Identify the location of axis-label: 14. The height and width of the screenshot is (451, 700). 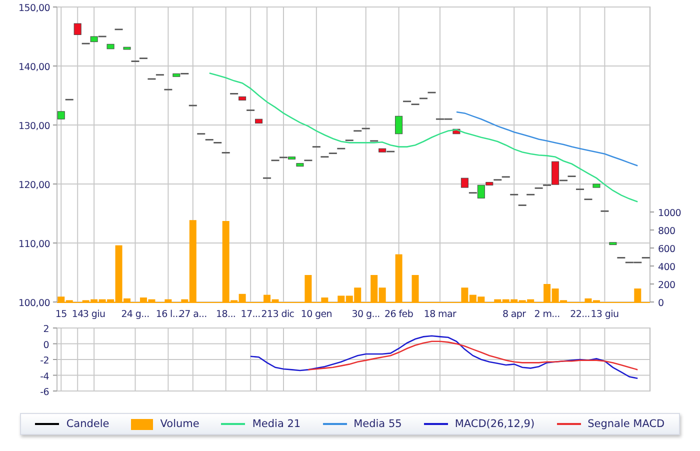
(78, 314).